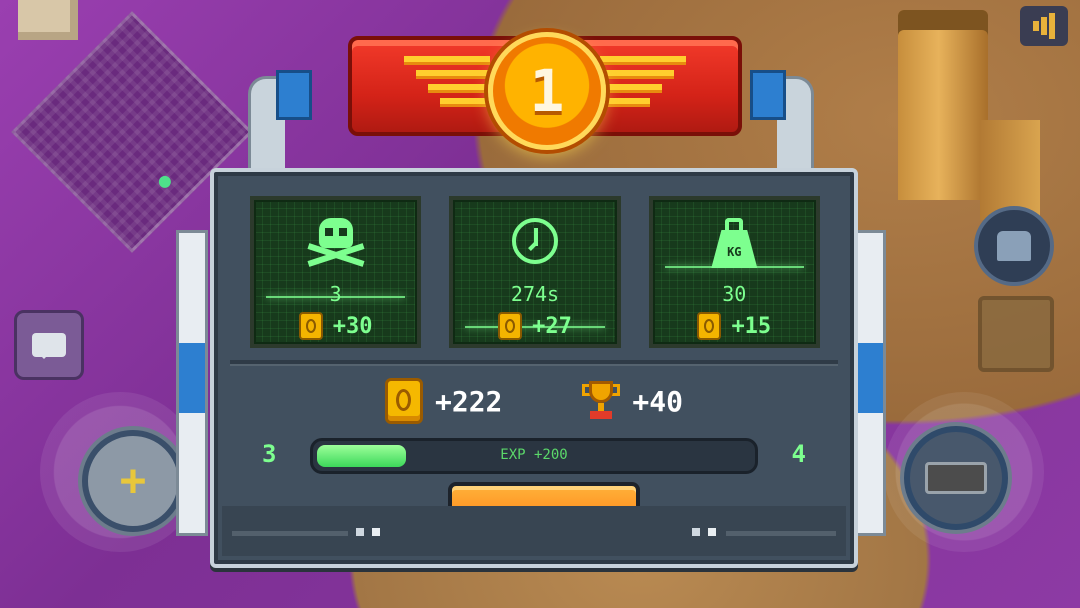 This screenshot has width=1080, height=608. What do you see at coordinates (657, 401) in the screenshot?
I see `total-trophies-value: +40` at bounding box center [657, 401].